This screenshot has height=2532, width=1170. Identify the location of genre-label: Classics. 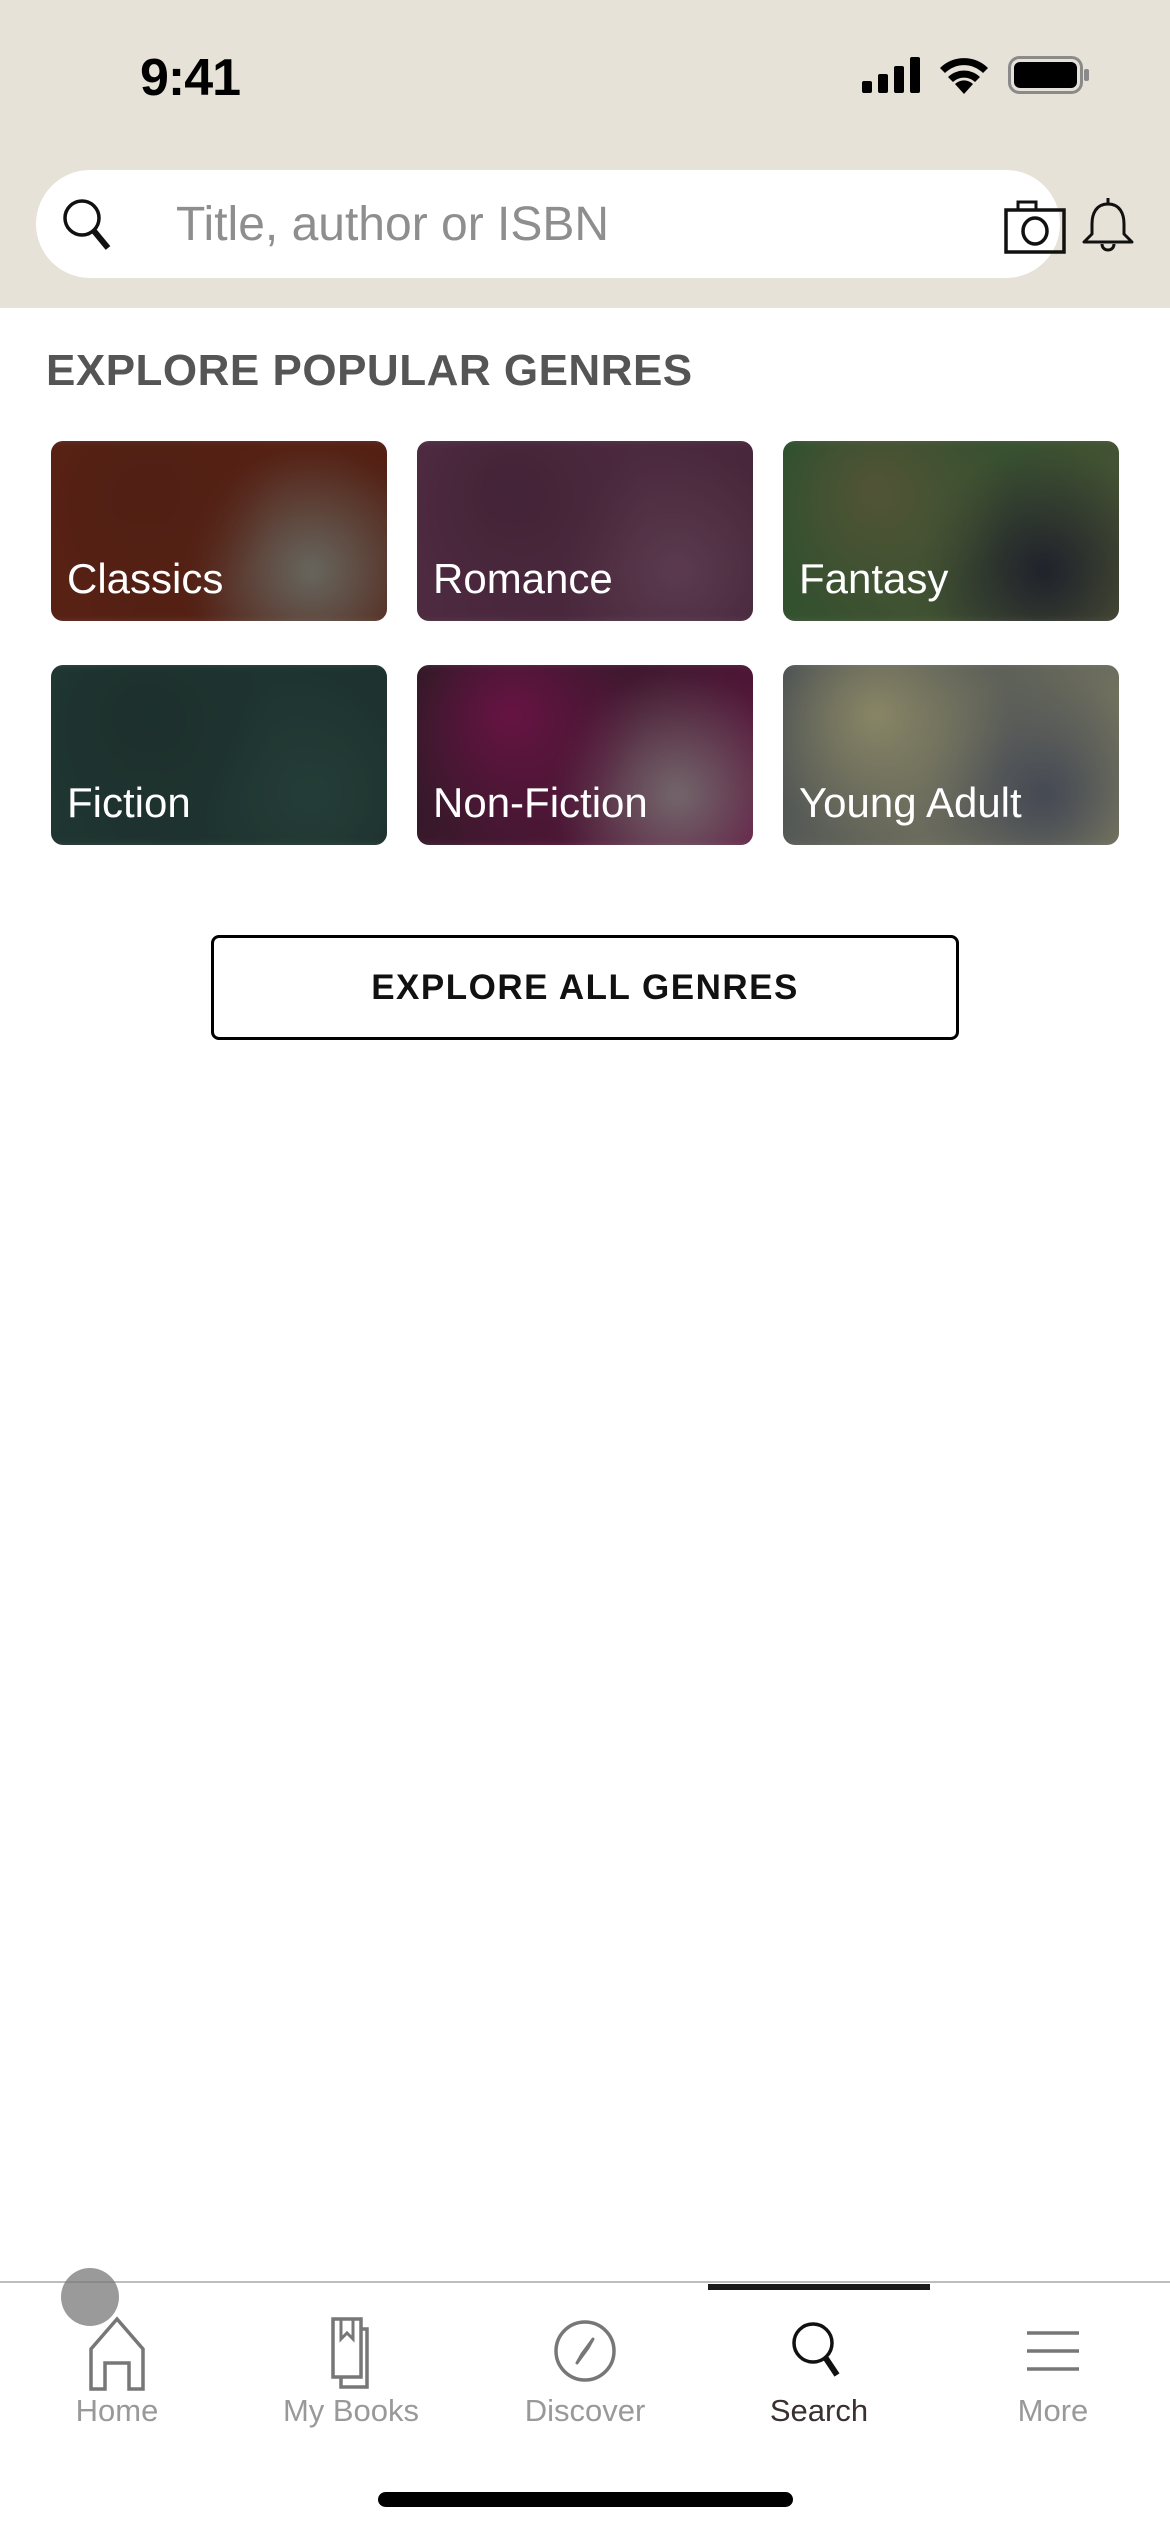
(145, 578).